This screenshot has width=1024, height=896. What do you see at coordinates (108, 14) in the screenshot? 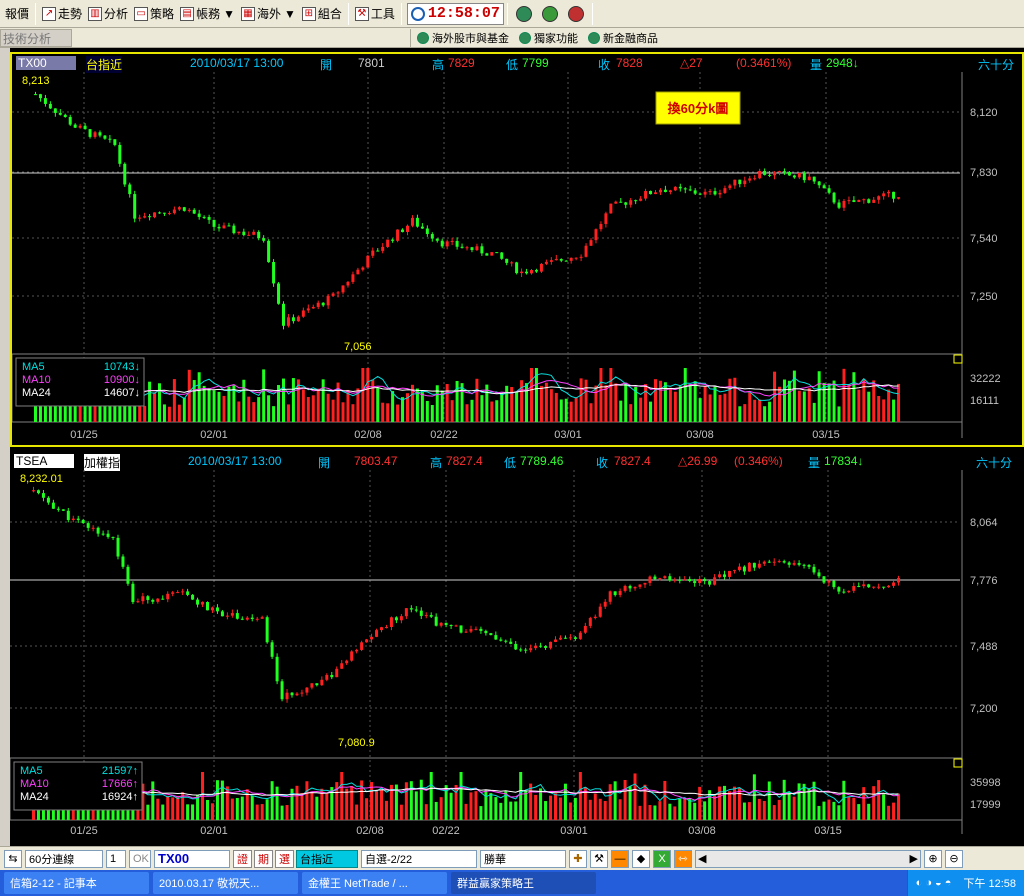
I see `analysis-button: ▥ 分析` at bounding box center [108, 14].